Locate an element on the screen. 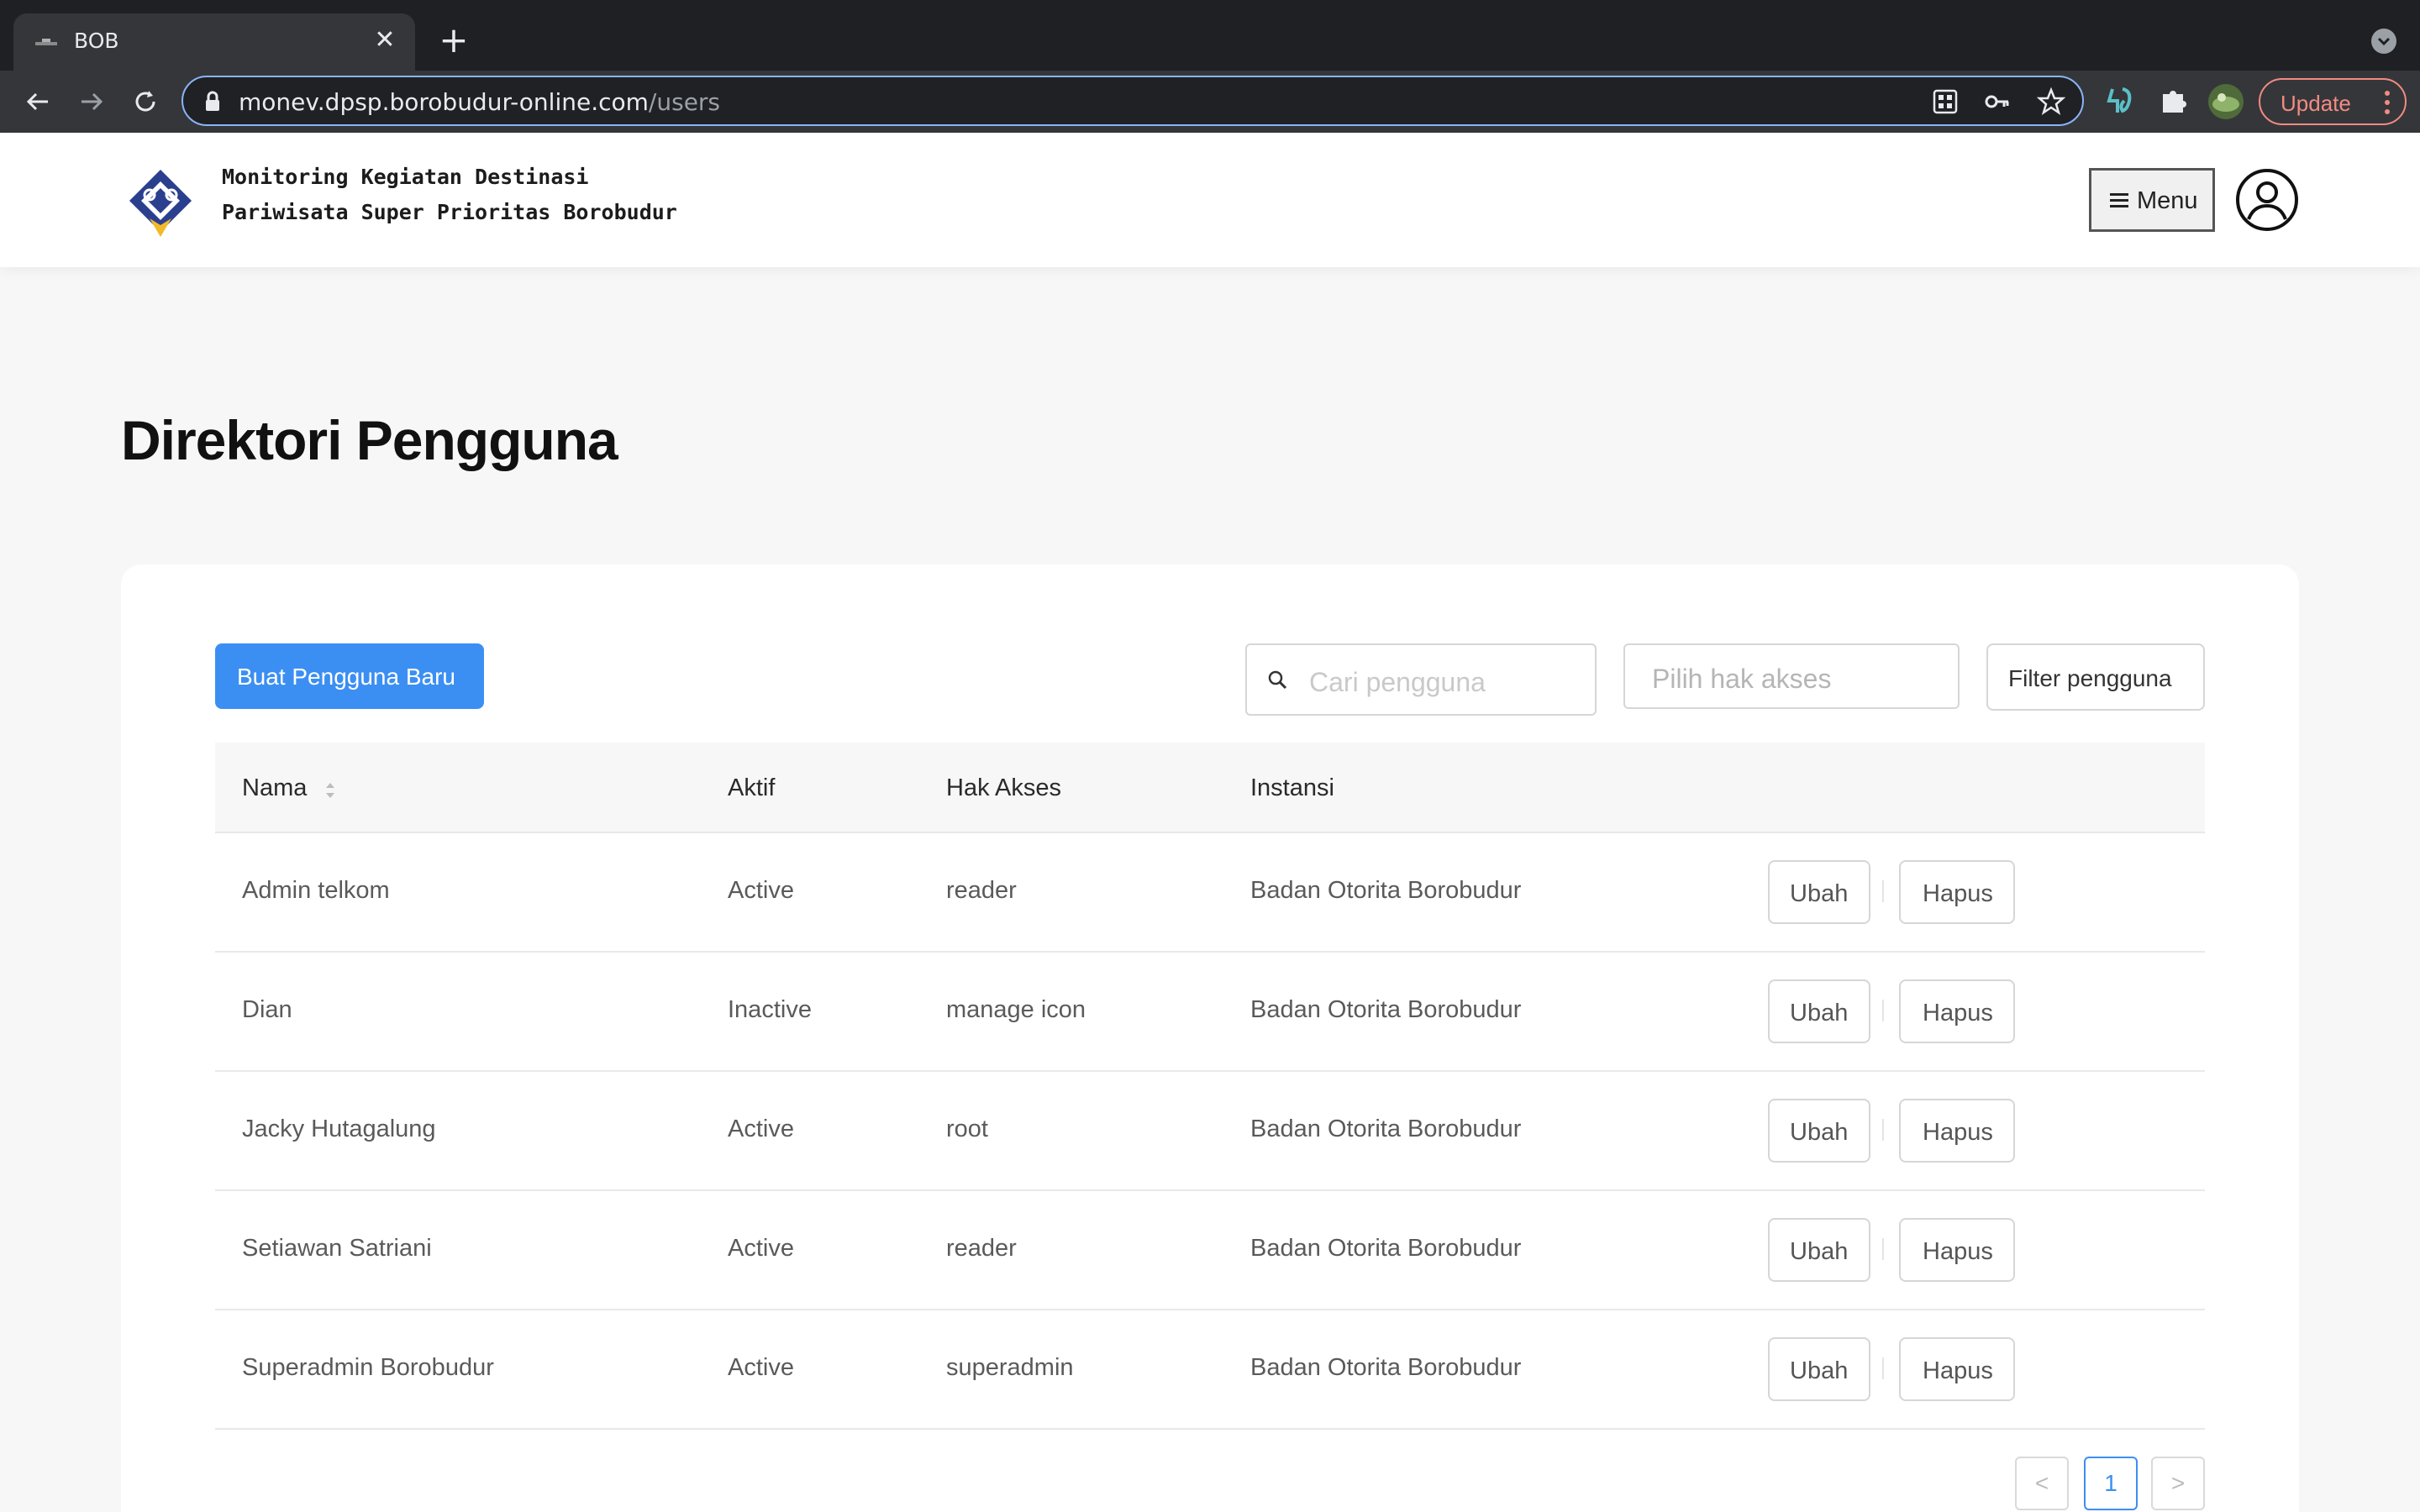  reload-icon is located at coordinates (145, 101).